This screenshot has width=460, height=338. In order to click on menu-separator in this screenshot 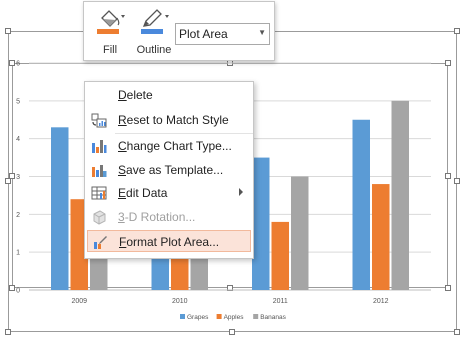, I will do `click(184, 133)`.